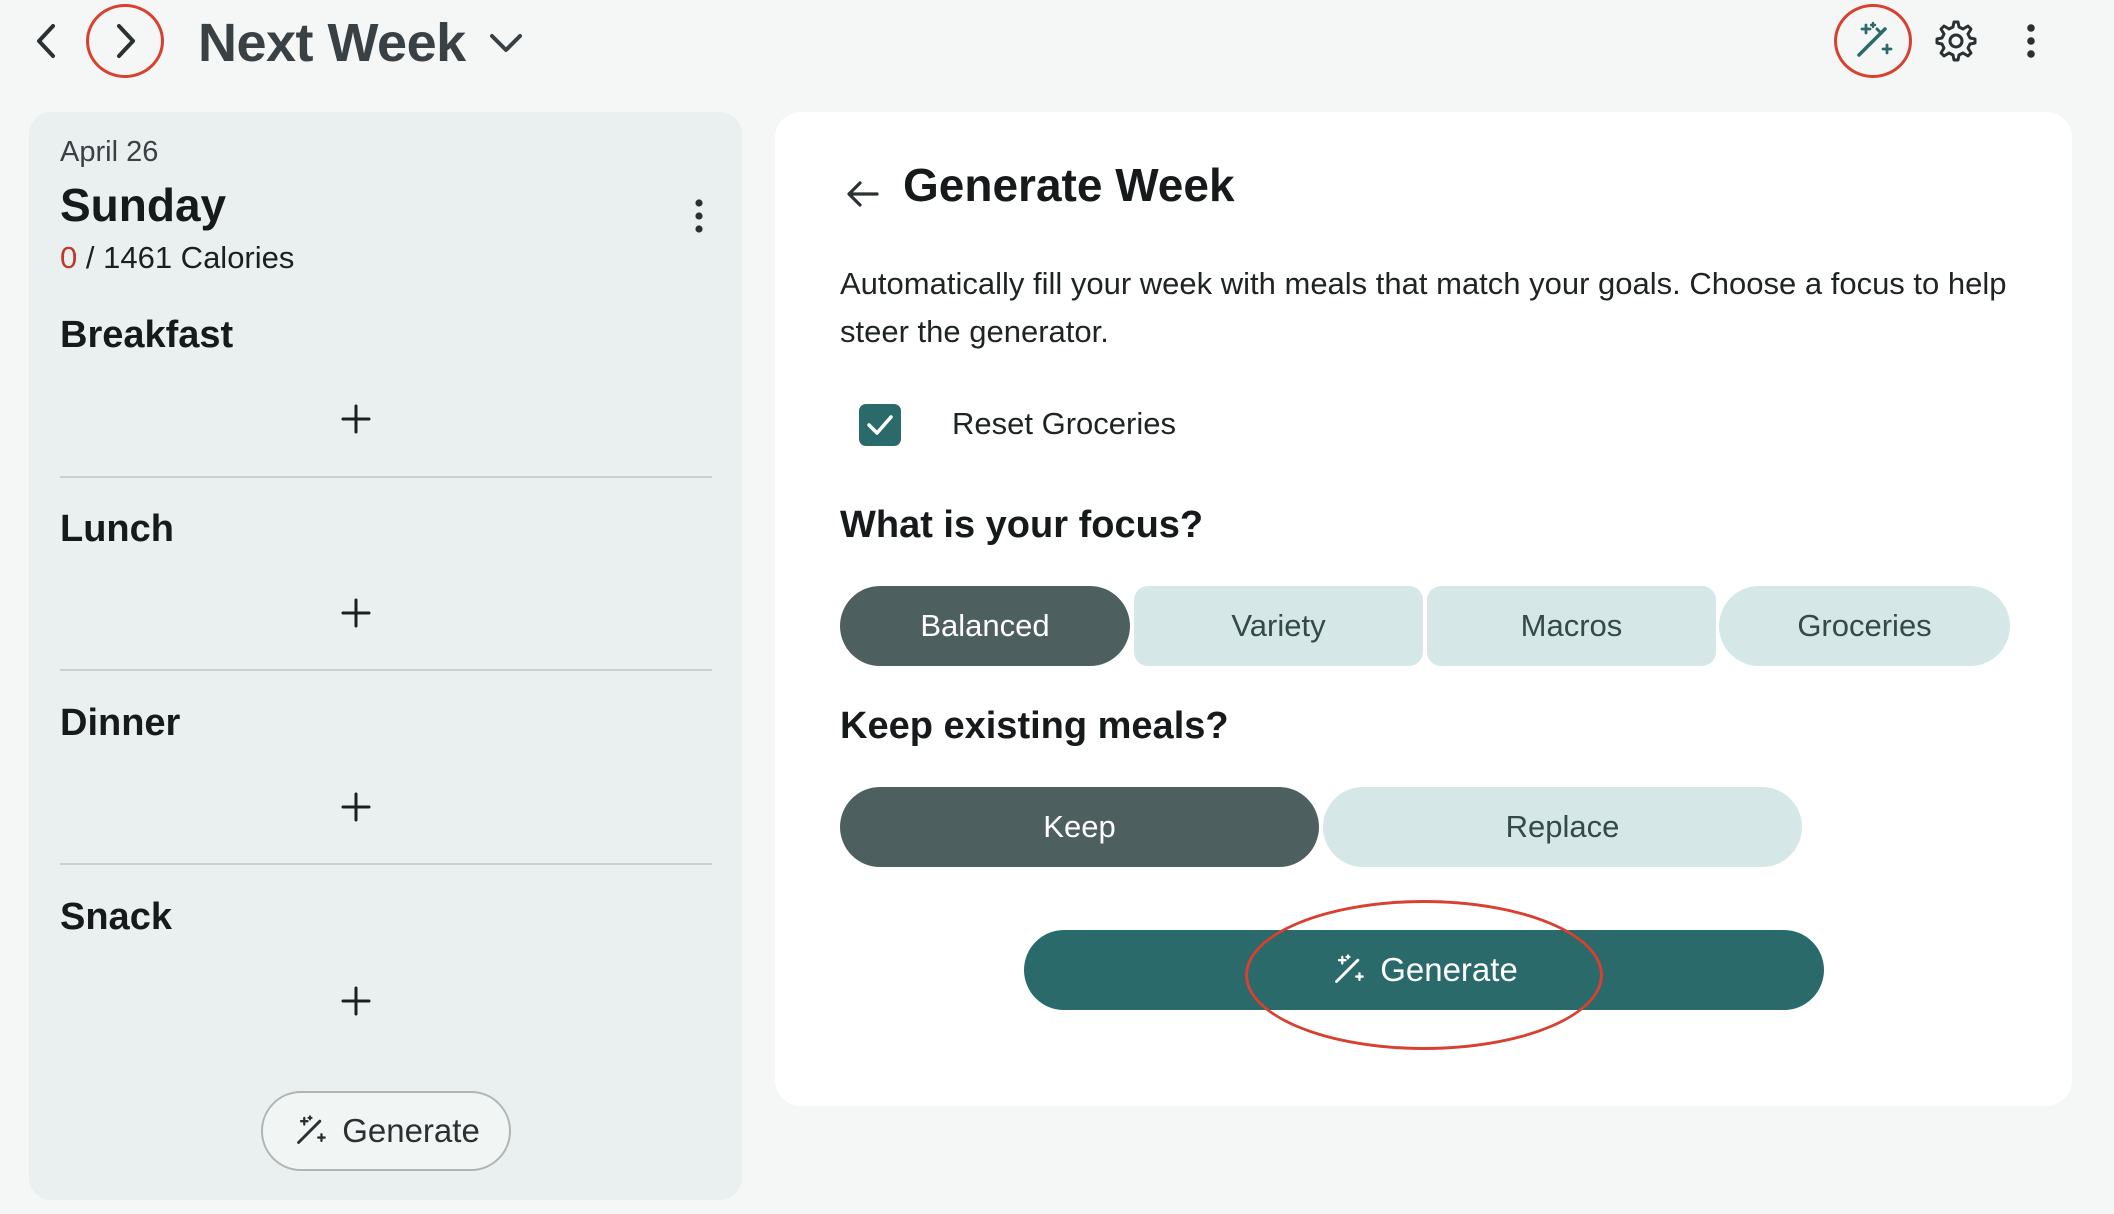 The image size is (2114, 1214). Describe the element at coordinates (1069, 185) in the screenshot. I see `panel-title: Generate Week` at that location.